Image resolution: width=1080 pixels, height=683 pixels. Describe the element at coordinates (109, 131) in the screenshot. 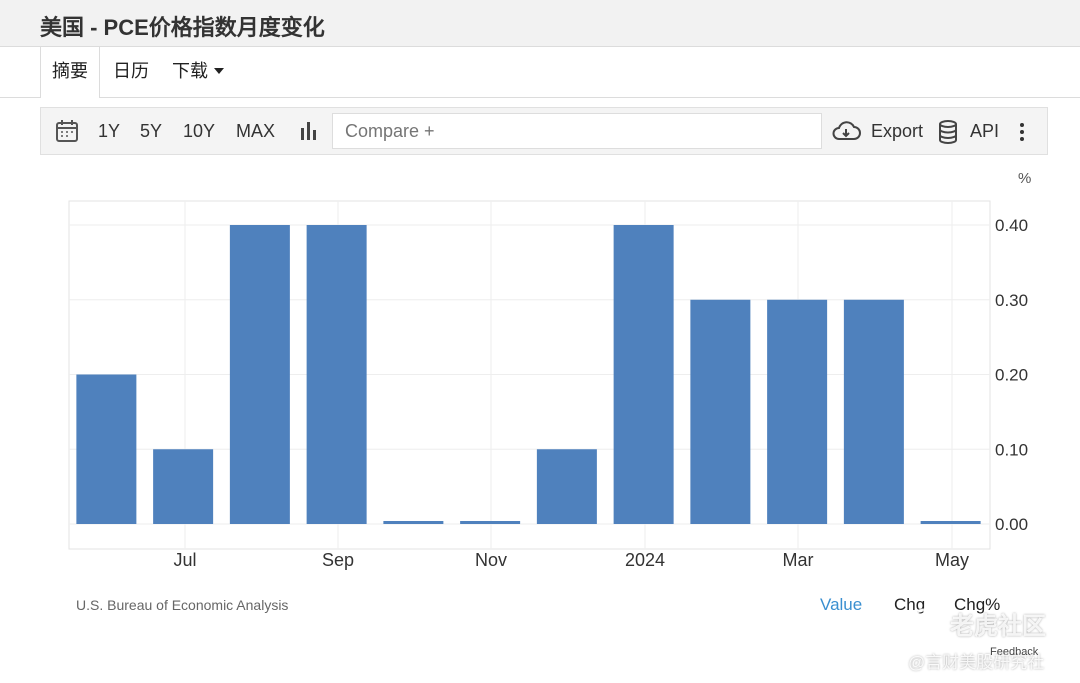

I see `range-1y-button: 1Y` at that location.